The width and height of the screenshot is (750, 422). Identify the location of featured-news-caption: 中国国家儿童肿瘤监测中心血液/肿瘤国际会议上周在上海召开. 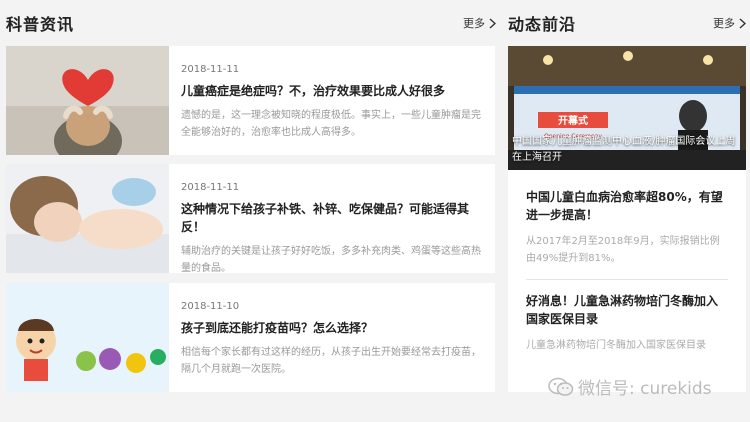
(627, 150).